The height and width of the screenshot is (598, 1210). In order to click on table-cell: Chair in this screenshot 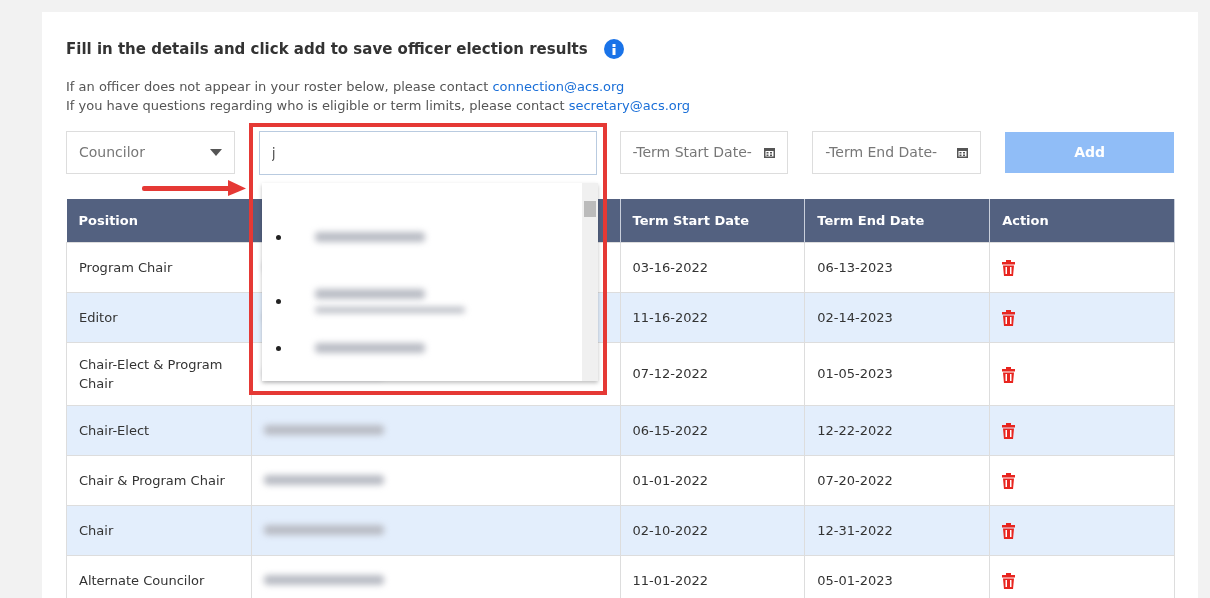, I will do `click(159, 530)`.